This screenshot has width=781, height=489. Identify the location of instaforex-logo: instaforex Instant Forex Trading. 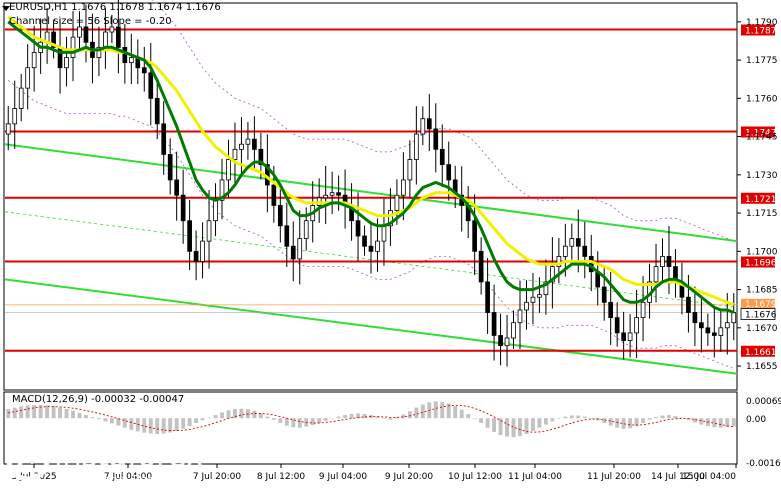
(111, 461).